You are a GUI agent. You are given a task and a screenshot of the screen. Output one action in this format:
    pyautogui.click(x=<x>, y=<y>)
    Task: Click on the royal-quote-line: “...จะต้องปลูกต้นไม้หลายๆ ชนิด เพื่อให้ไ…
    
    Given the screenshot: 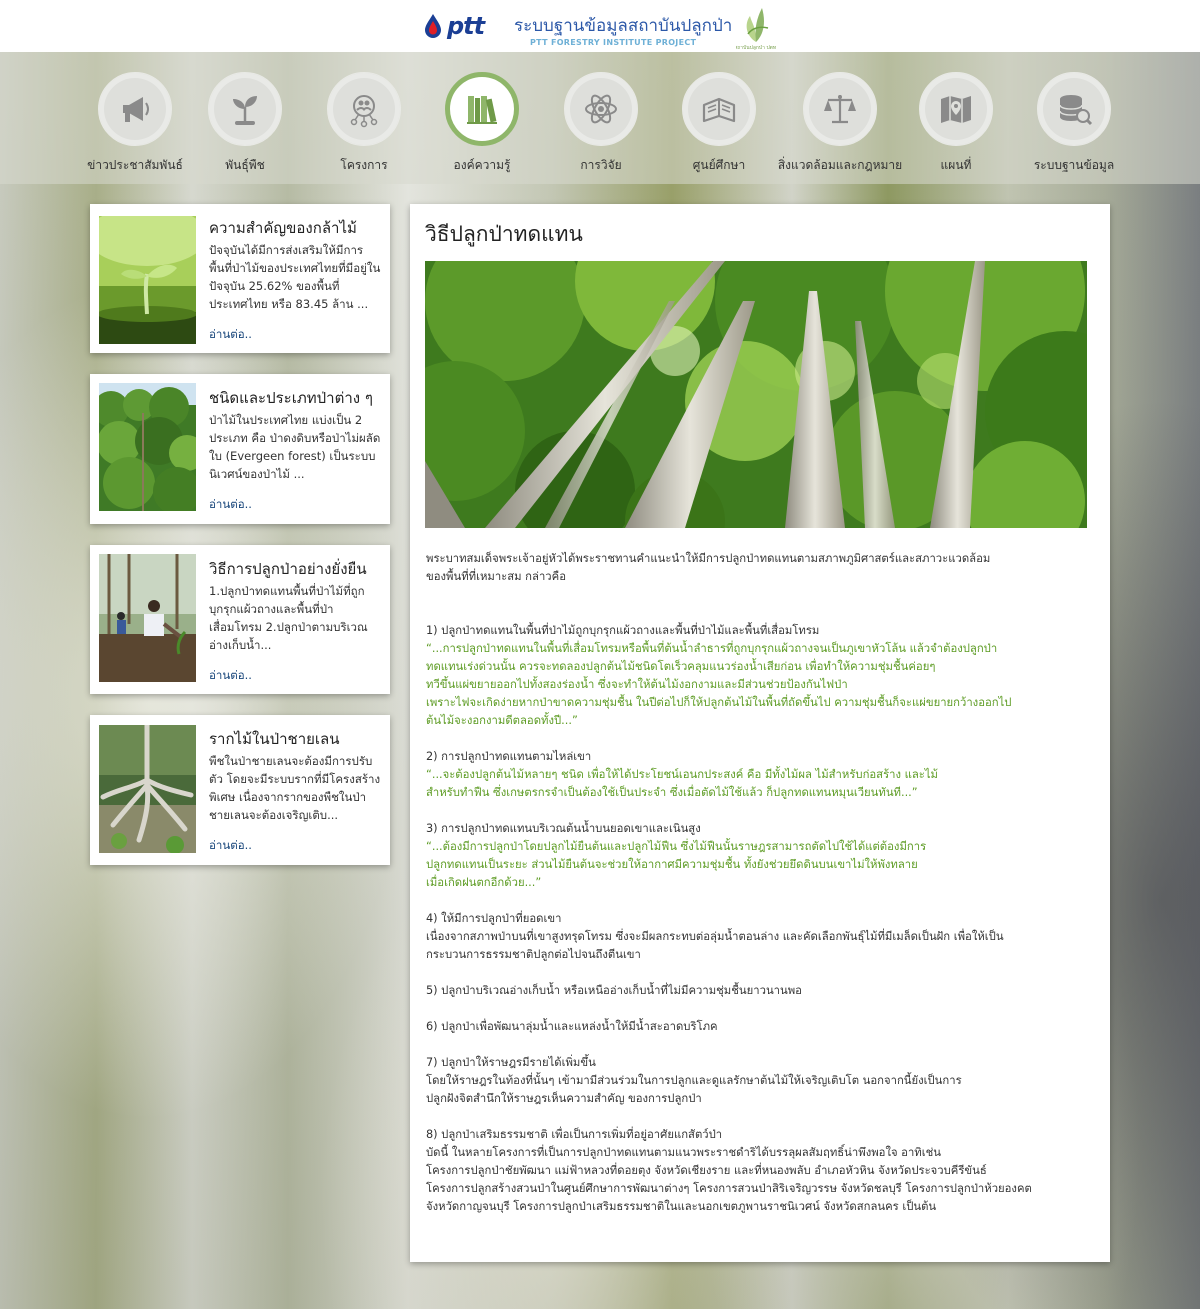 What is the action you would take?
    pyautogui.click(x=682, y=774)
    